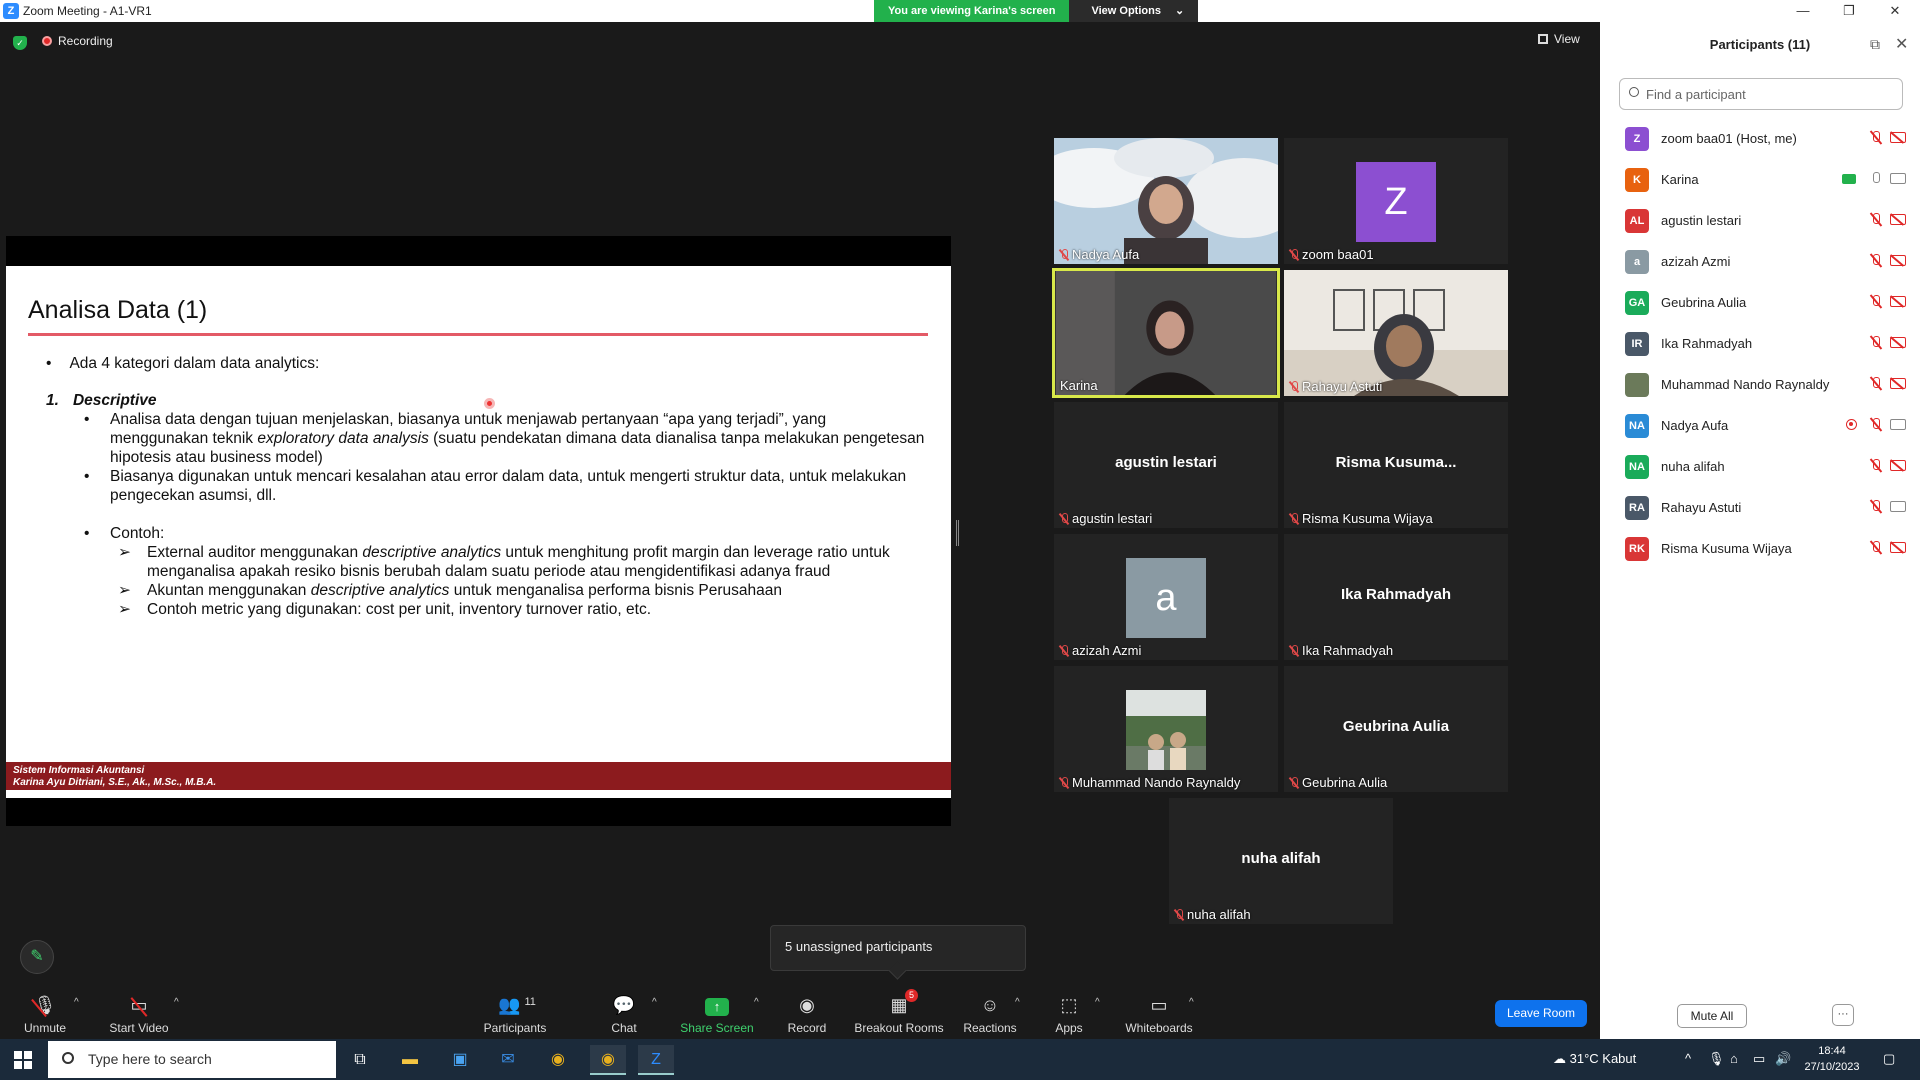  I want to click on avatar: a, so click(1637, 262).